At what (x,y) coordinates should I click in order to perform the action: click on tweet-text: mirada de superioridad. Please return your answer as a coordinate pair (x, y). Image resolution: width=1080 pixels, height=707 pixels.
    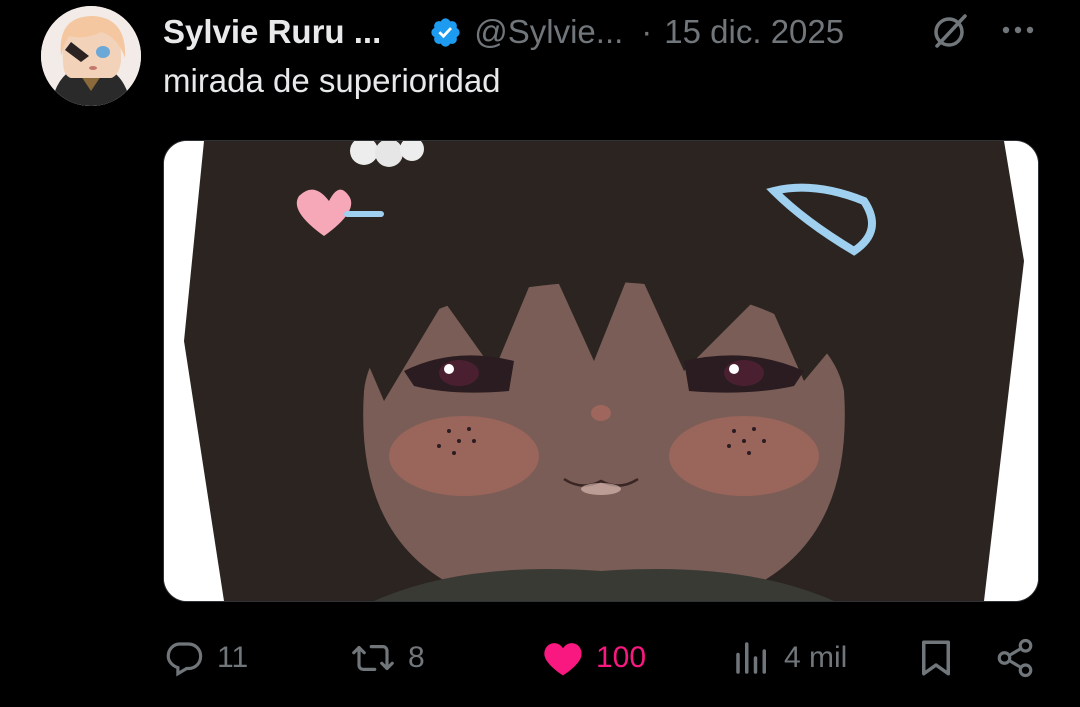
    Looking at the image, I should click on (332, 80).